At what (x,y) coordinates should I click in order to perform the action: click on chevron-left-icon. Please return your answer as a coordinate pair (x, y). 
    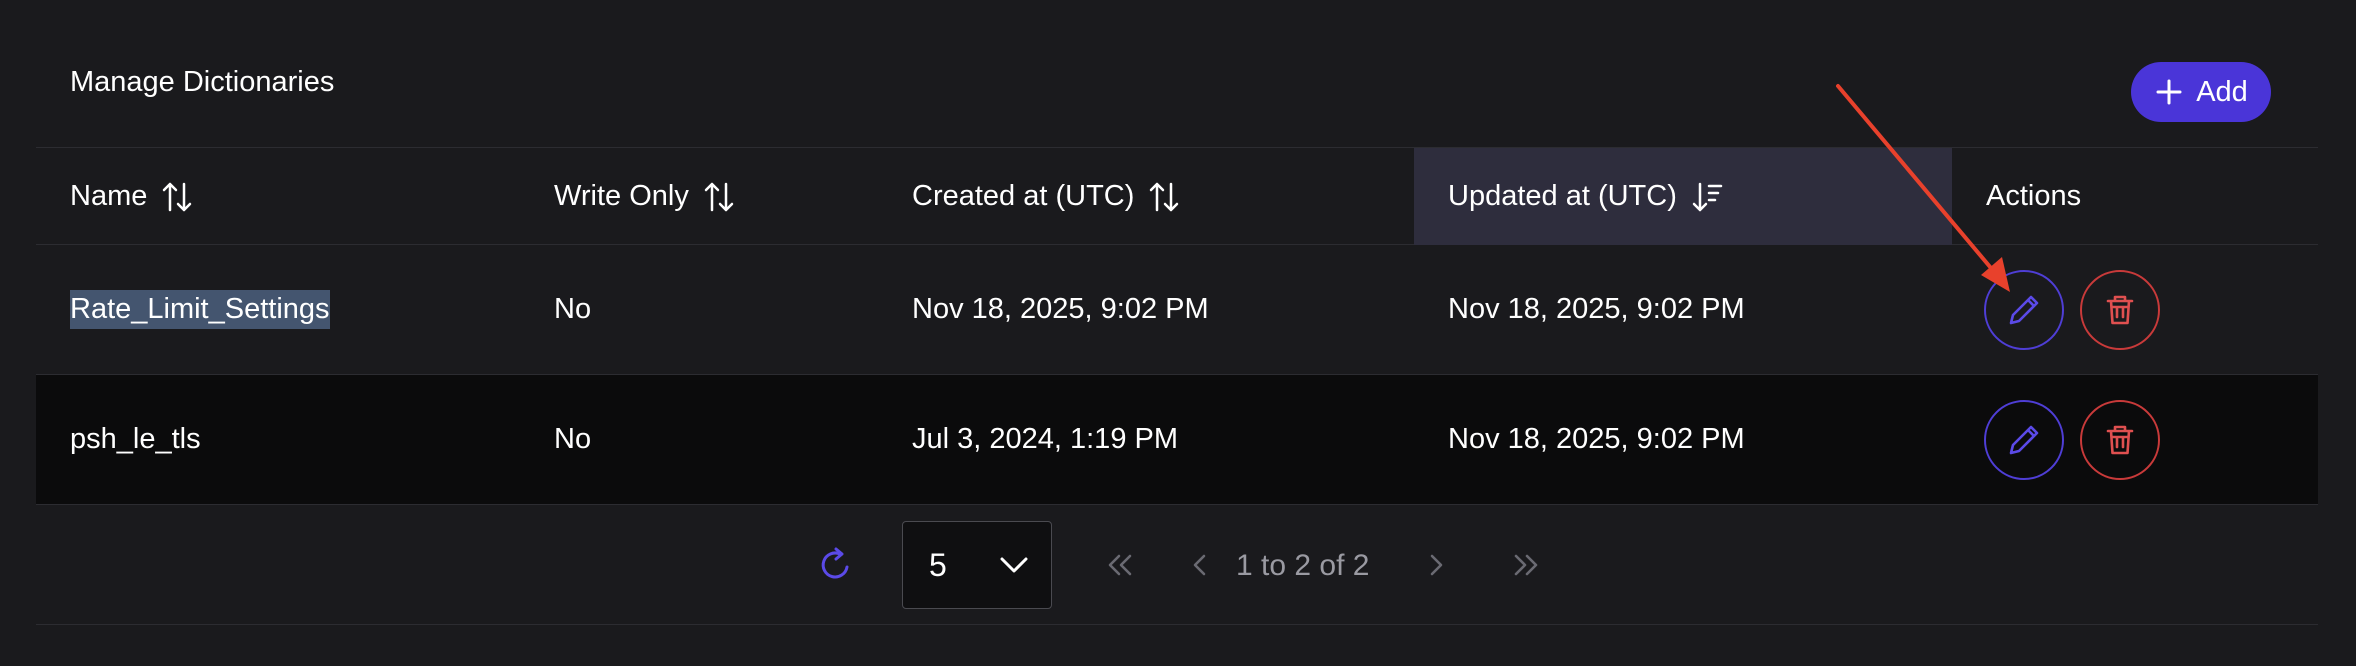
    Looking at the image, I should click on (1199, 565).